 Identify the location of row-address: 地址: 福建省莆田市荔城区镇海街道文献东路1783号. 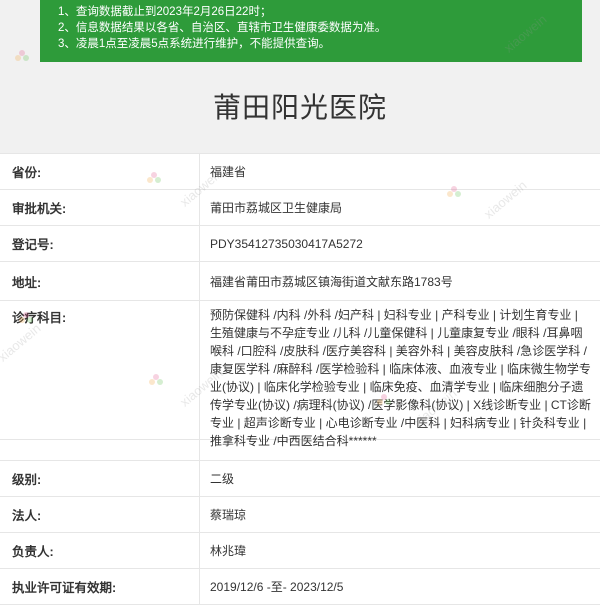
(300, 281).